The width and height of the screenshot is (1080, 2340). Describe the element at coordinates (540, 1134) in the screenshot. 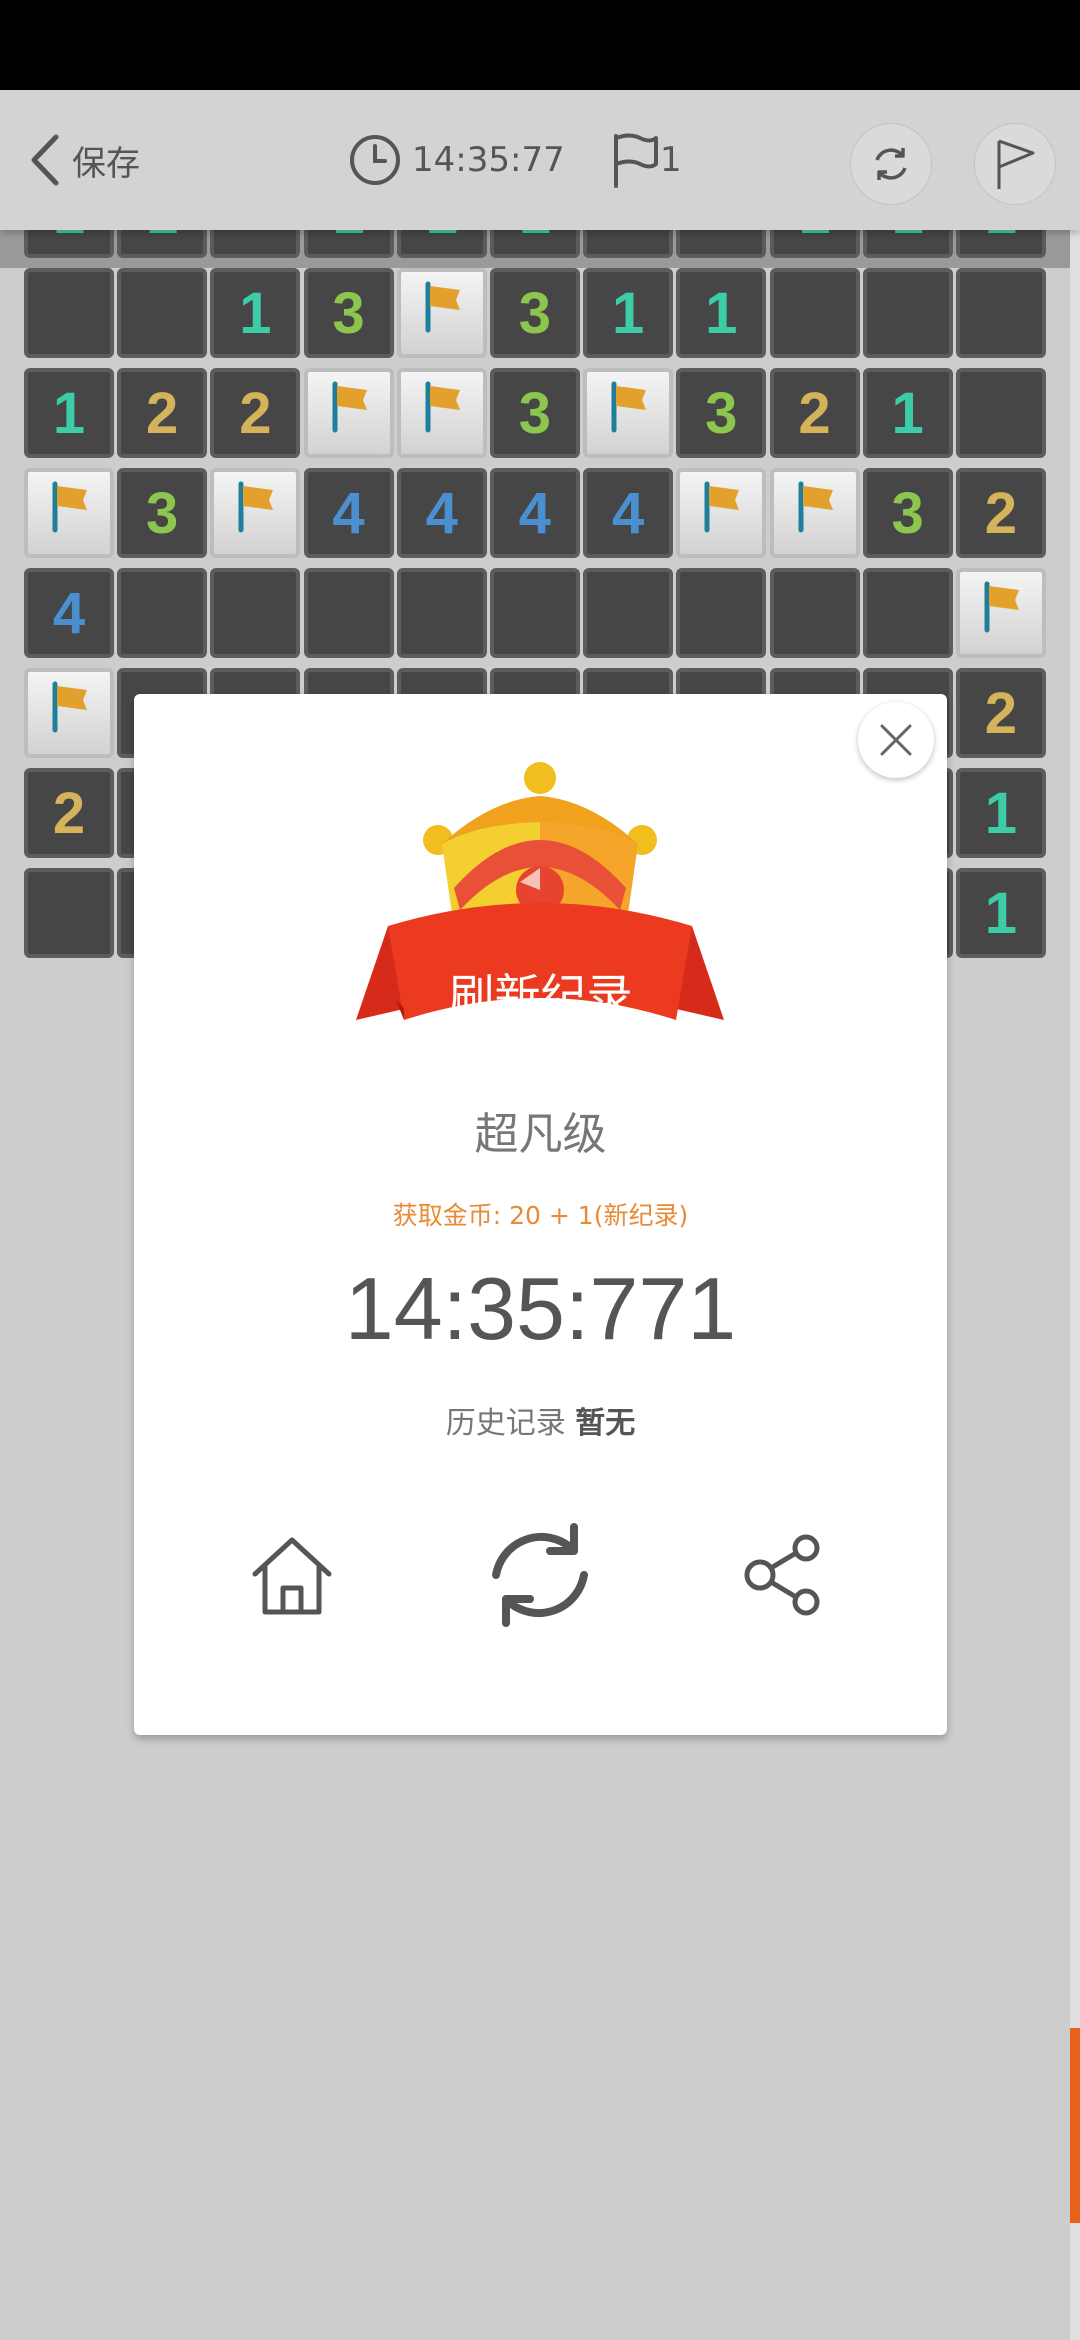

I see `difficulty-level: 超凡级` at that location.